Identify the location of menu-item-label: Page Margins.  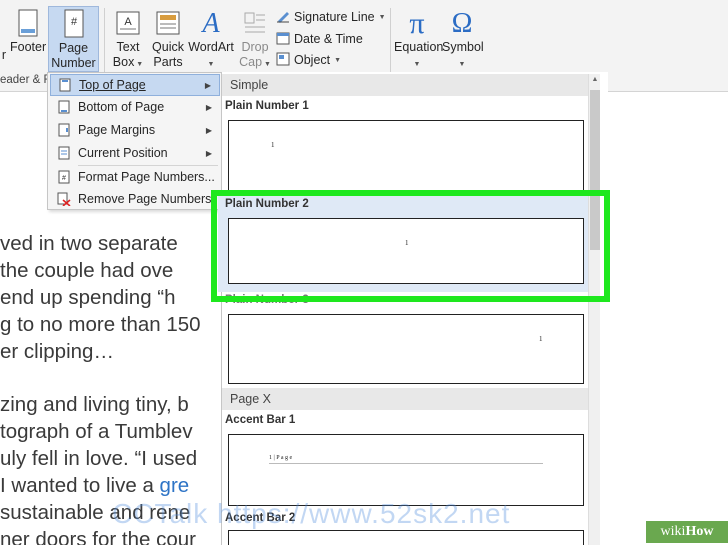
(117, 130).